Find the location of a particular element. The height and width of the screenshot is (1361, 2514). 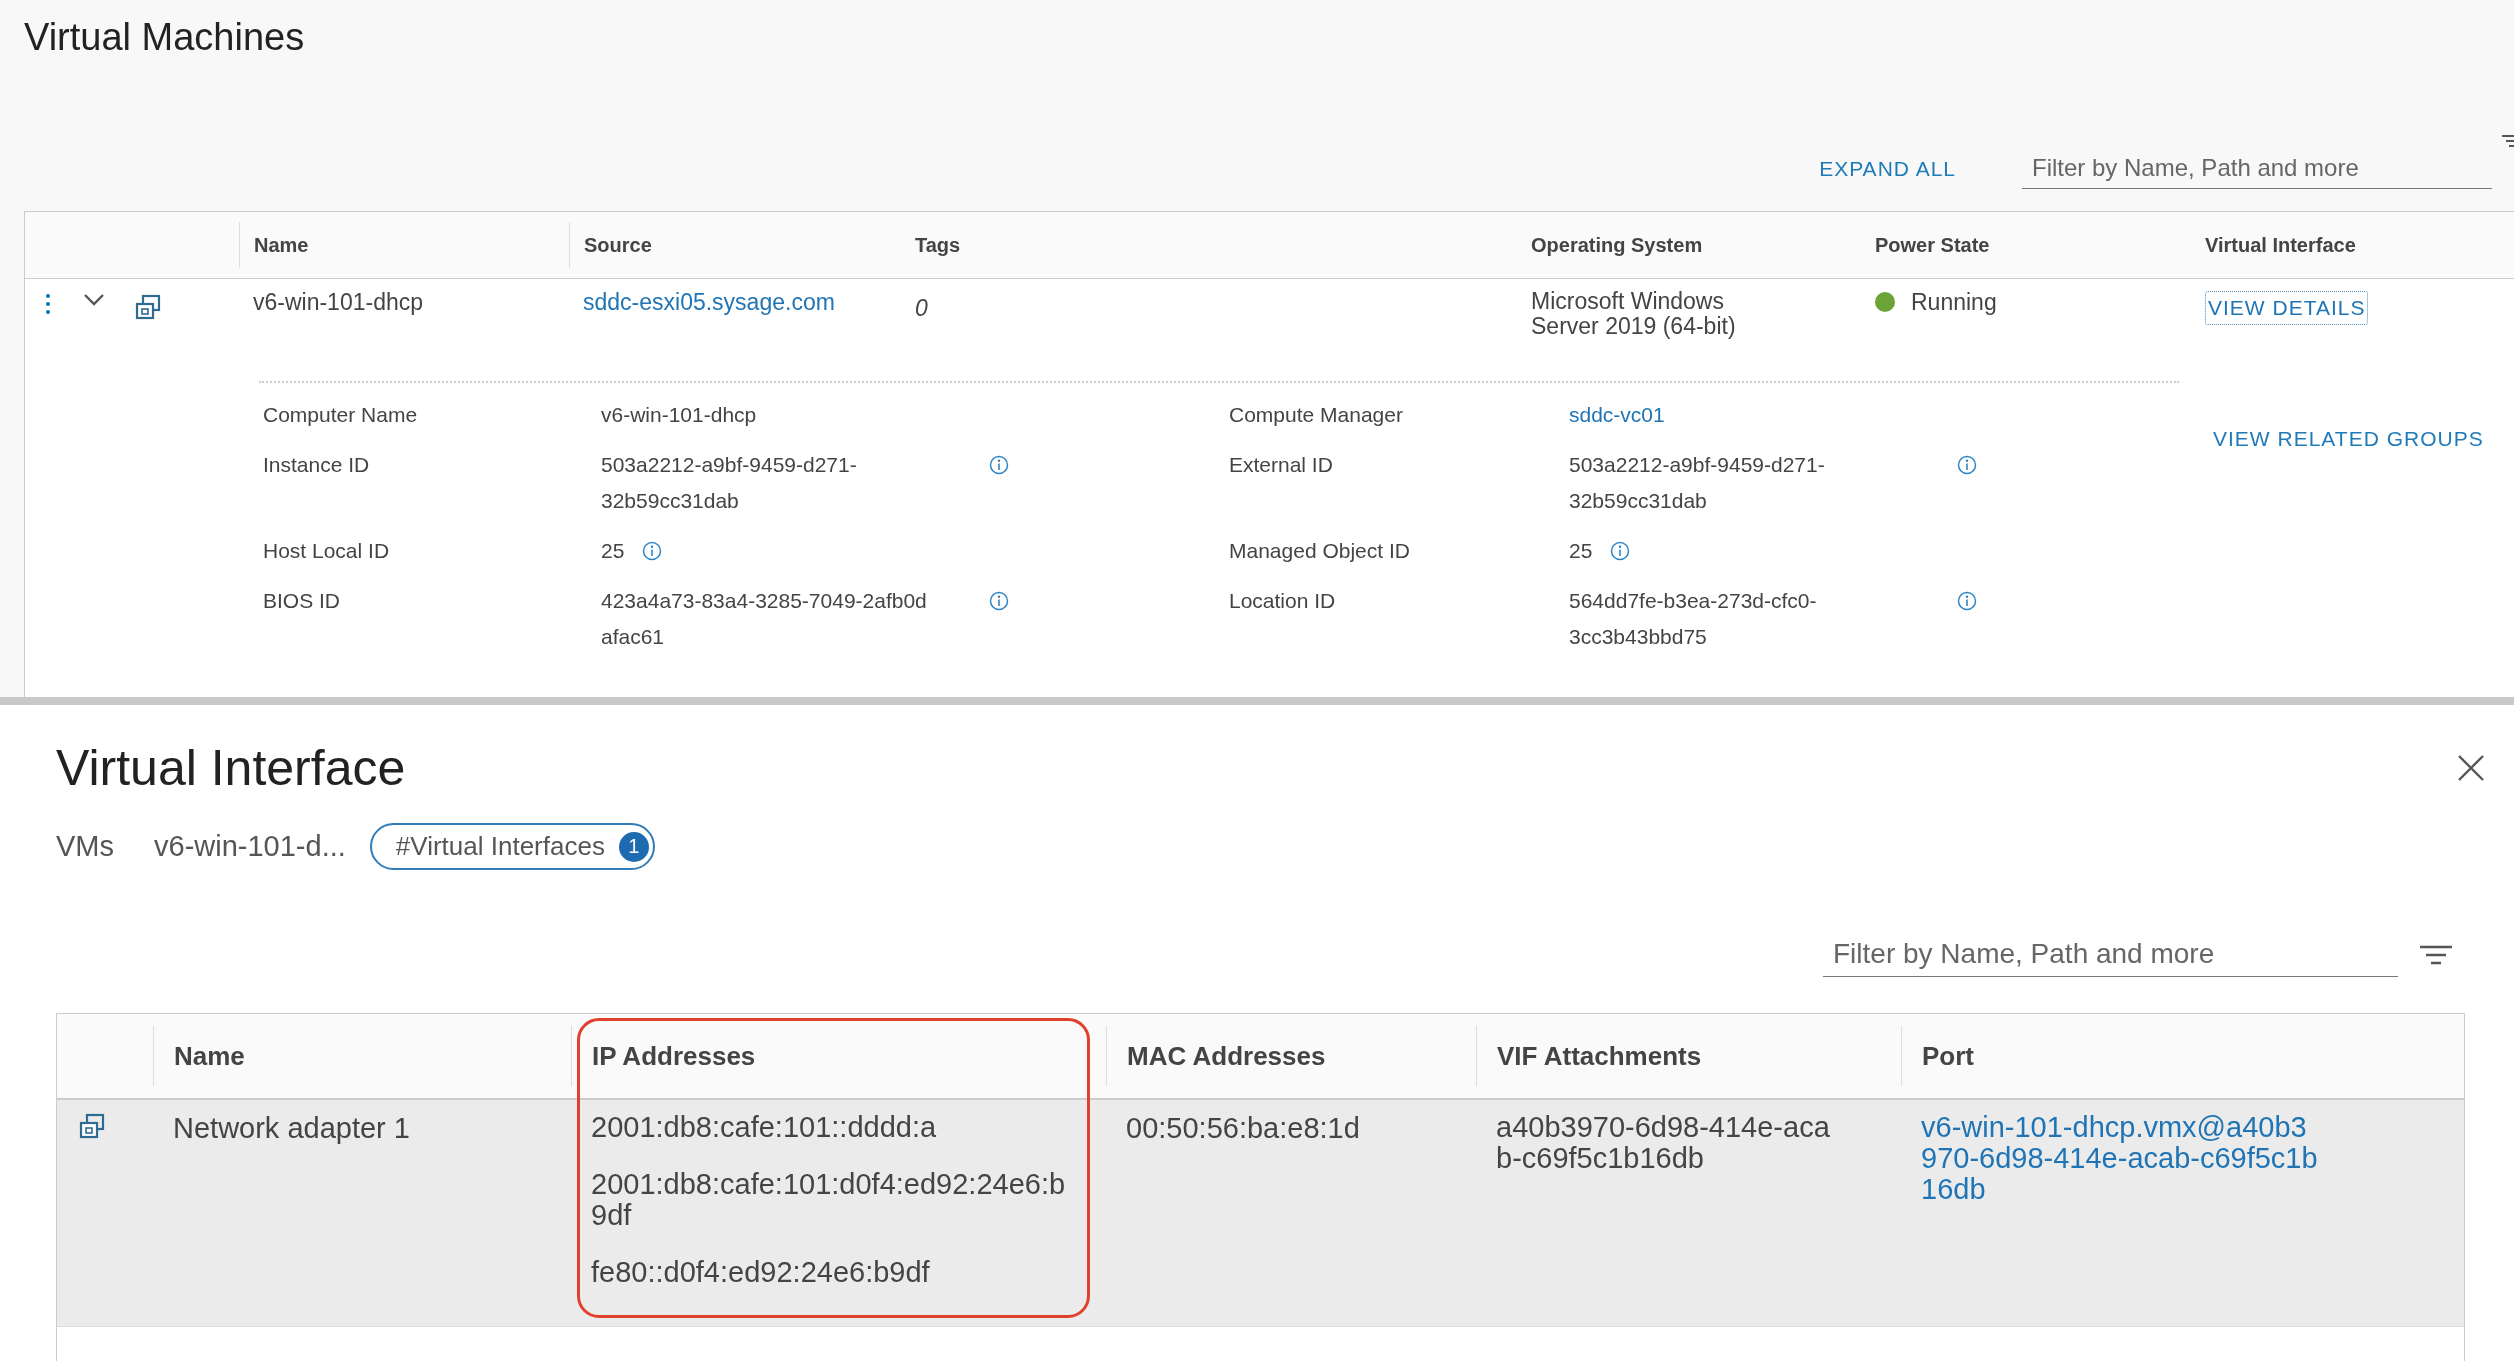

breadcrumb-chip: #Virtual Interfaces 1 is located at coordinates (512, 846).